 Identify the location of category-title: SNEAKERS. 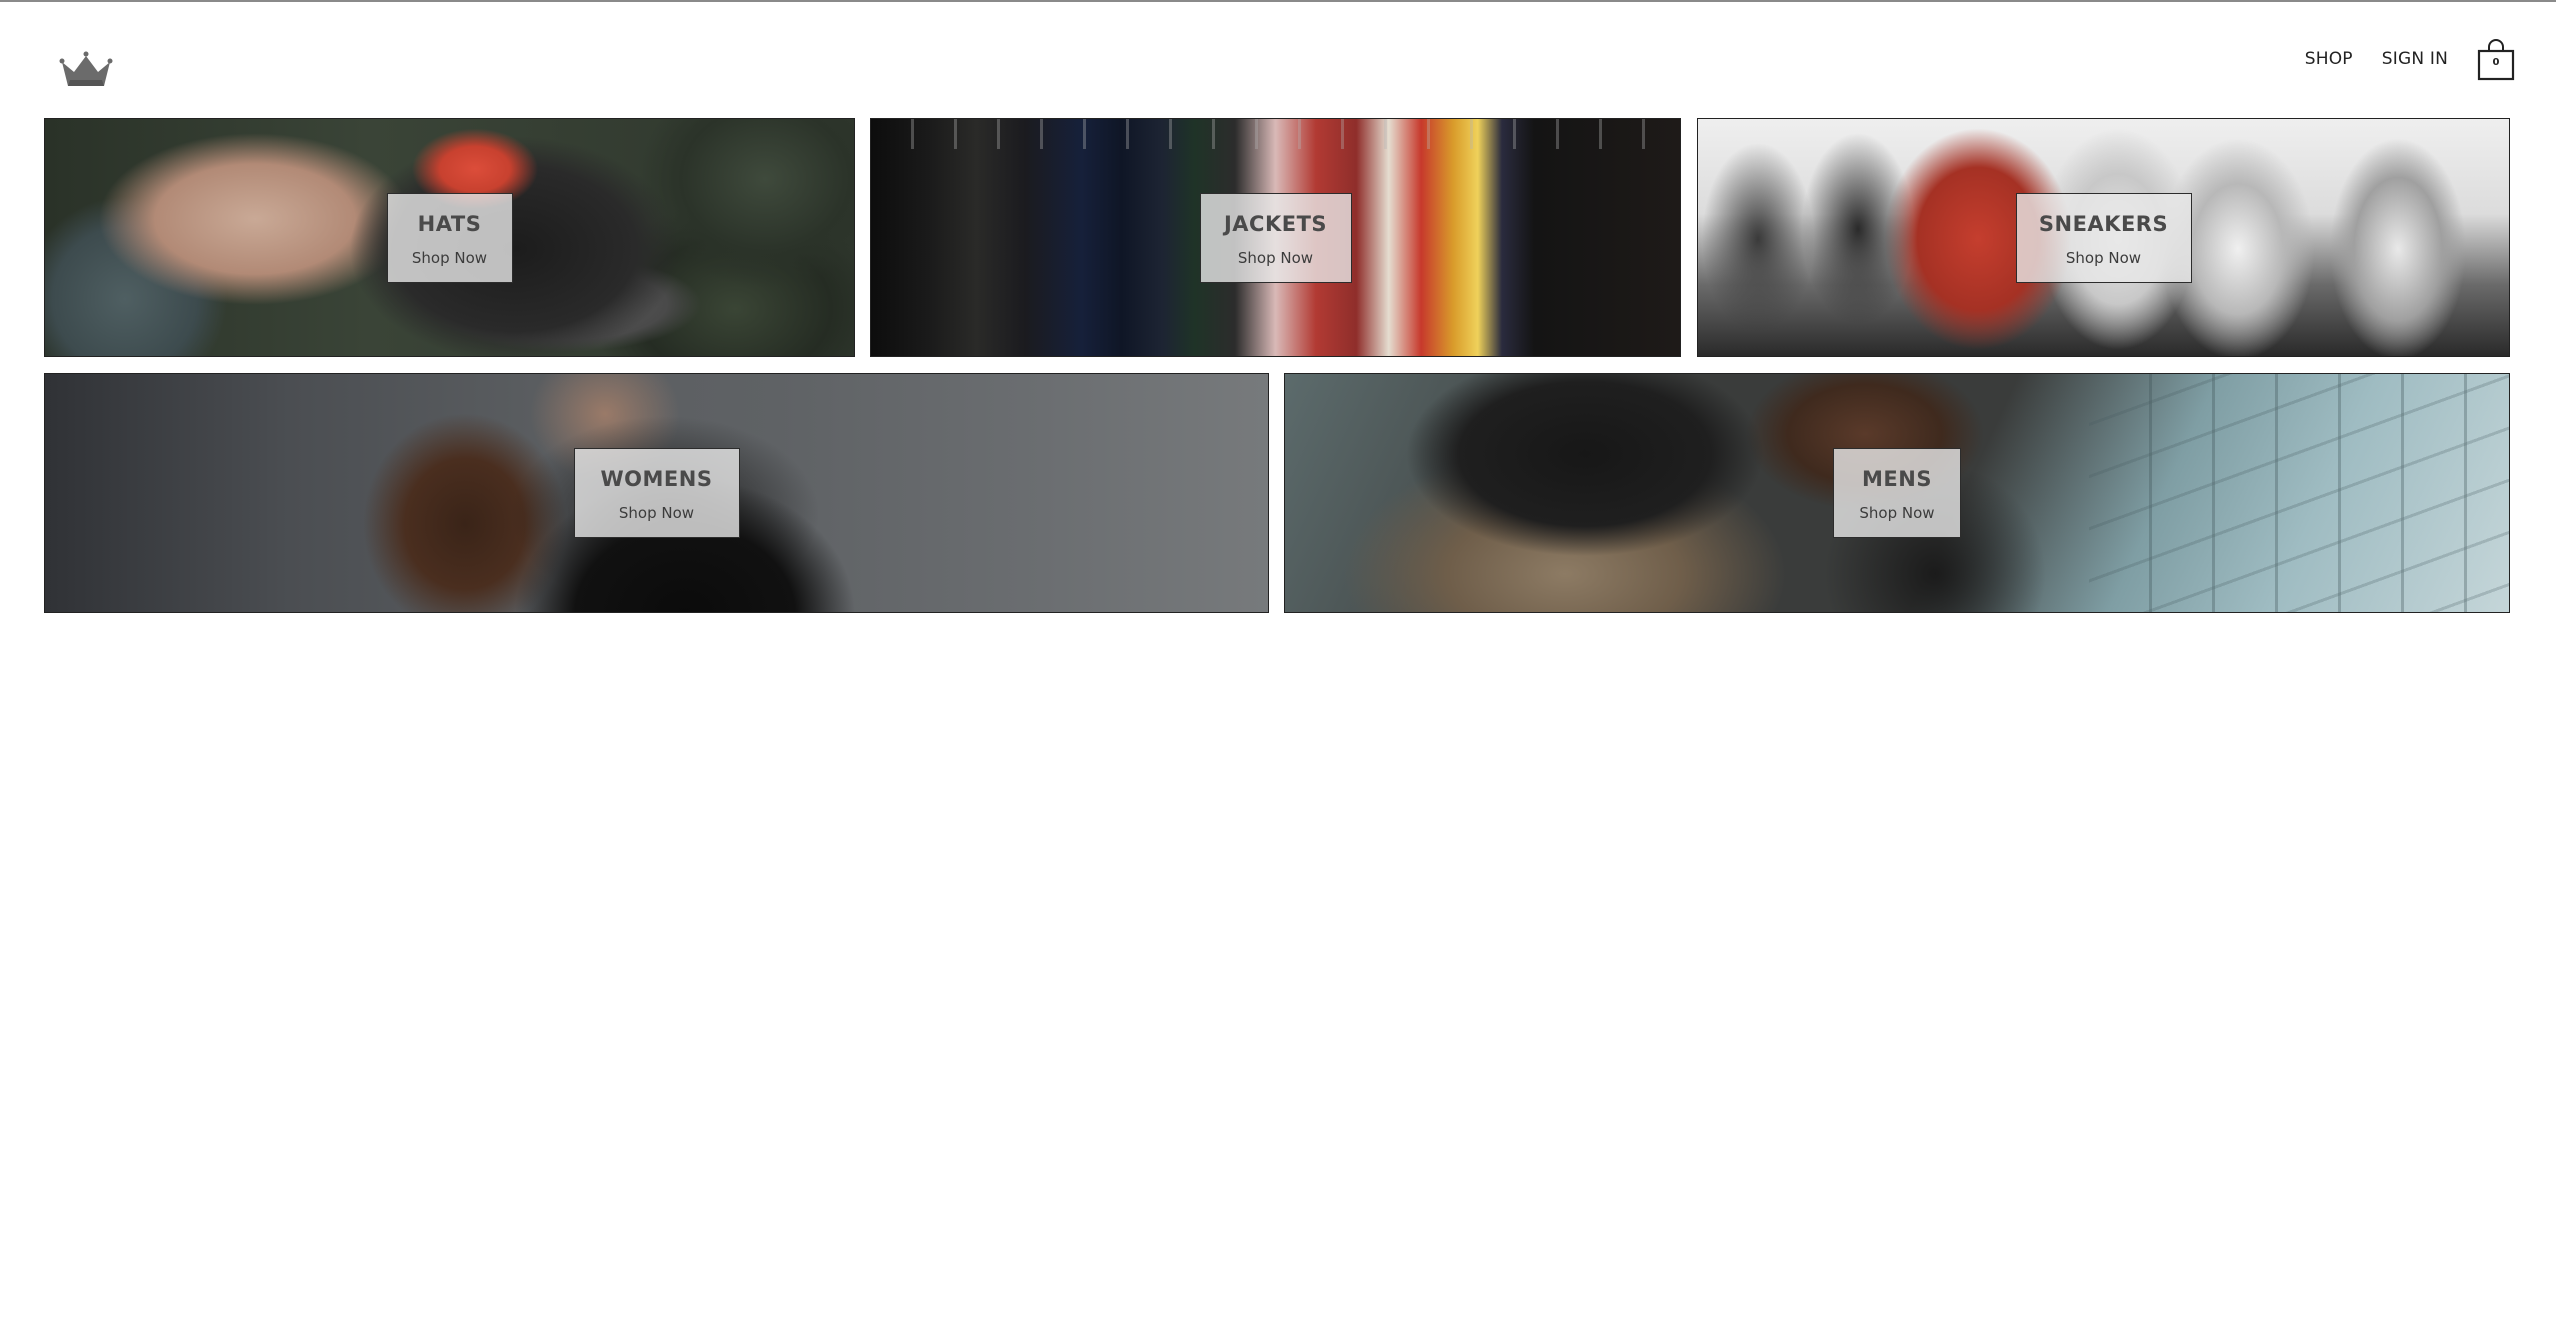
(2103, 223).